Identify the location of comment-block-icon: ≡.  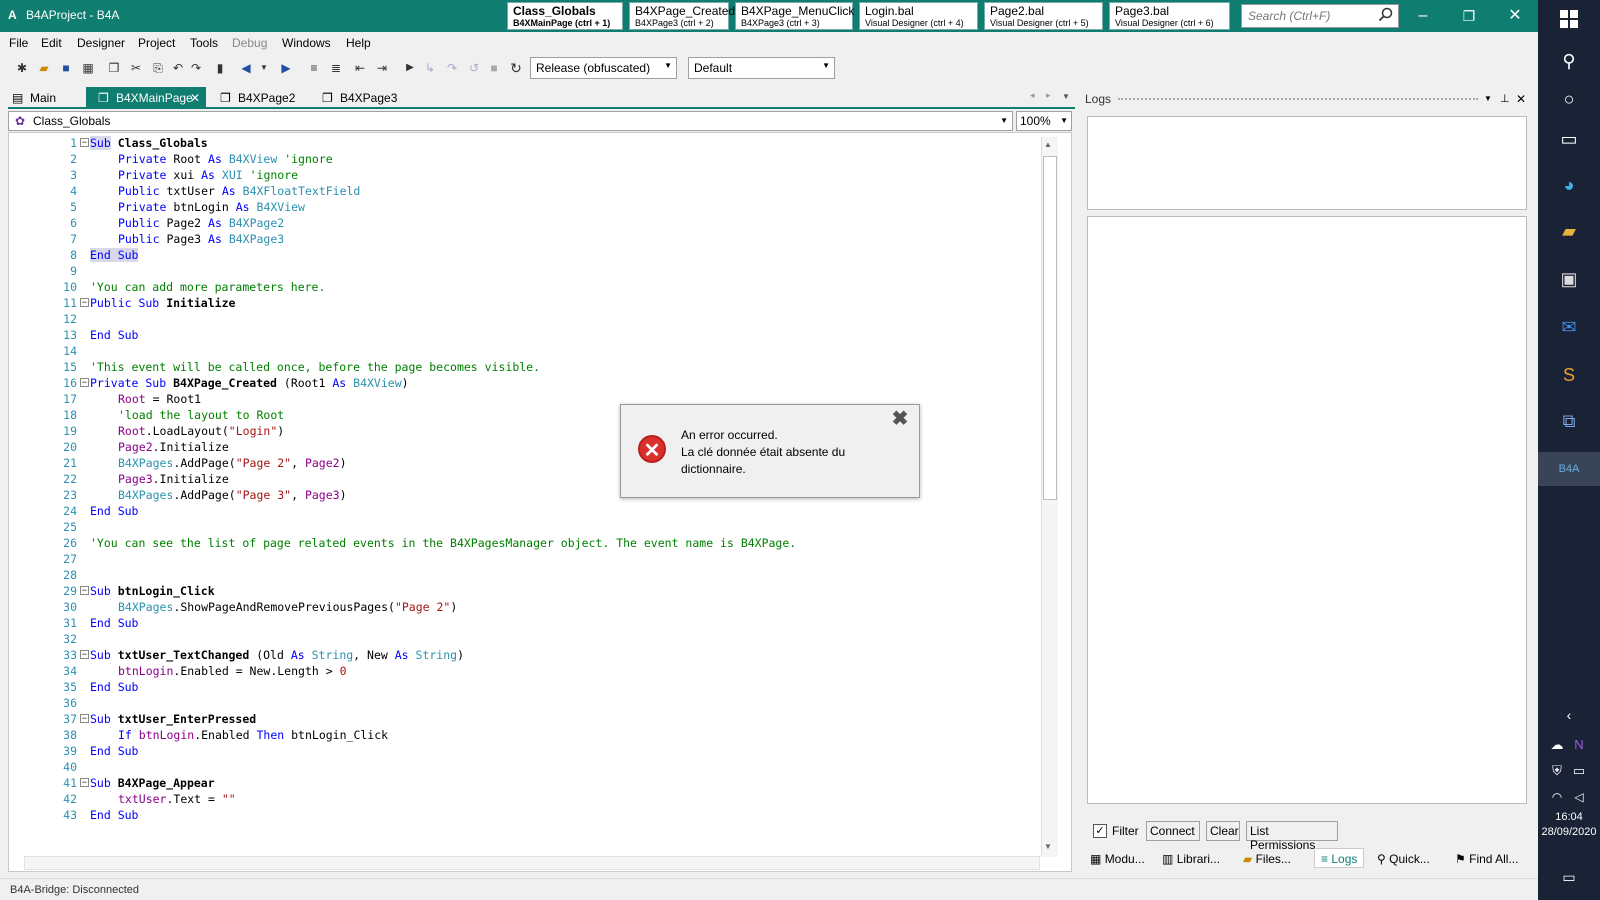
(314, 68).